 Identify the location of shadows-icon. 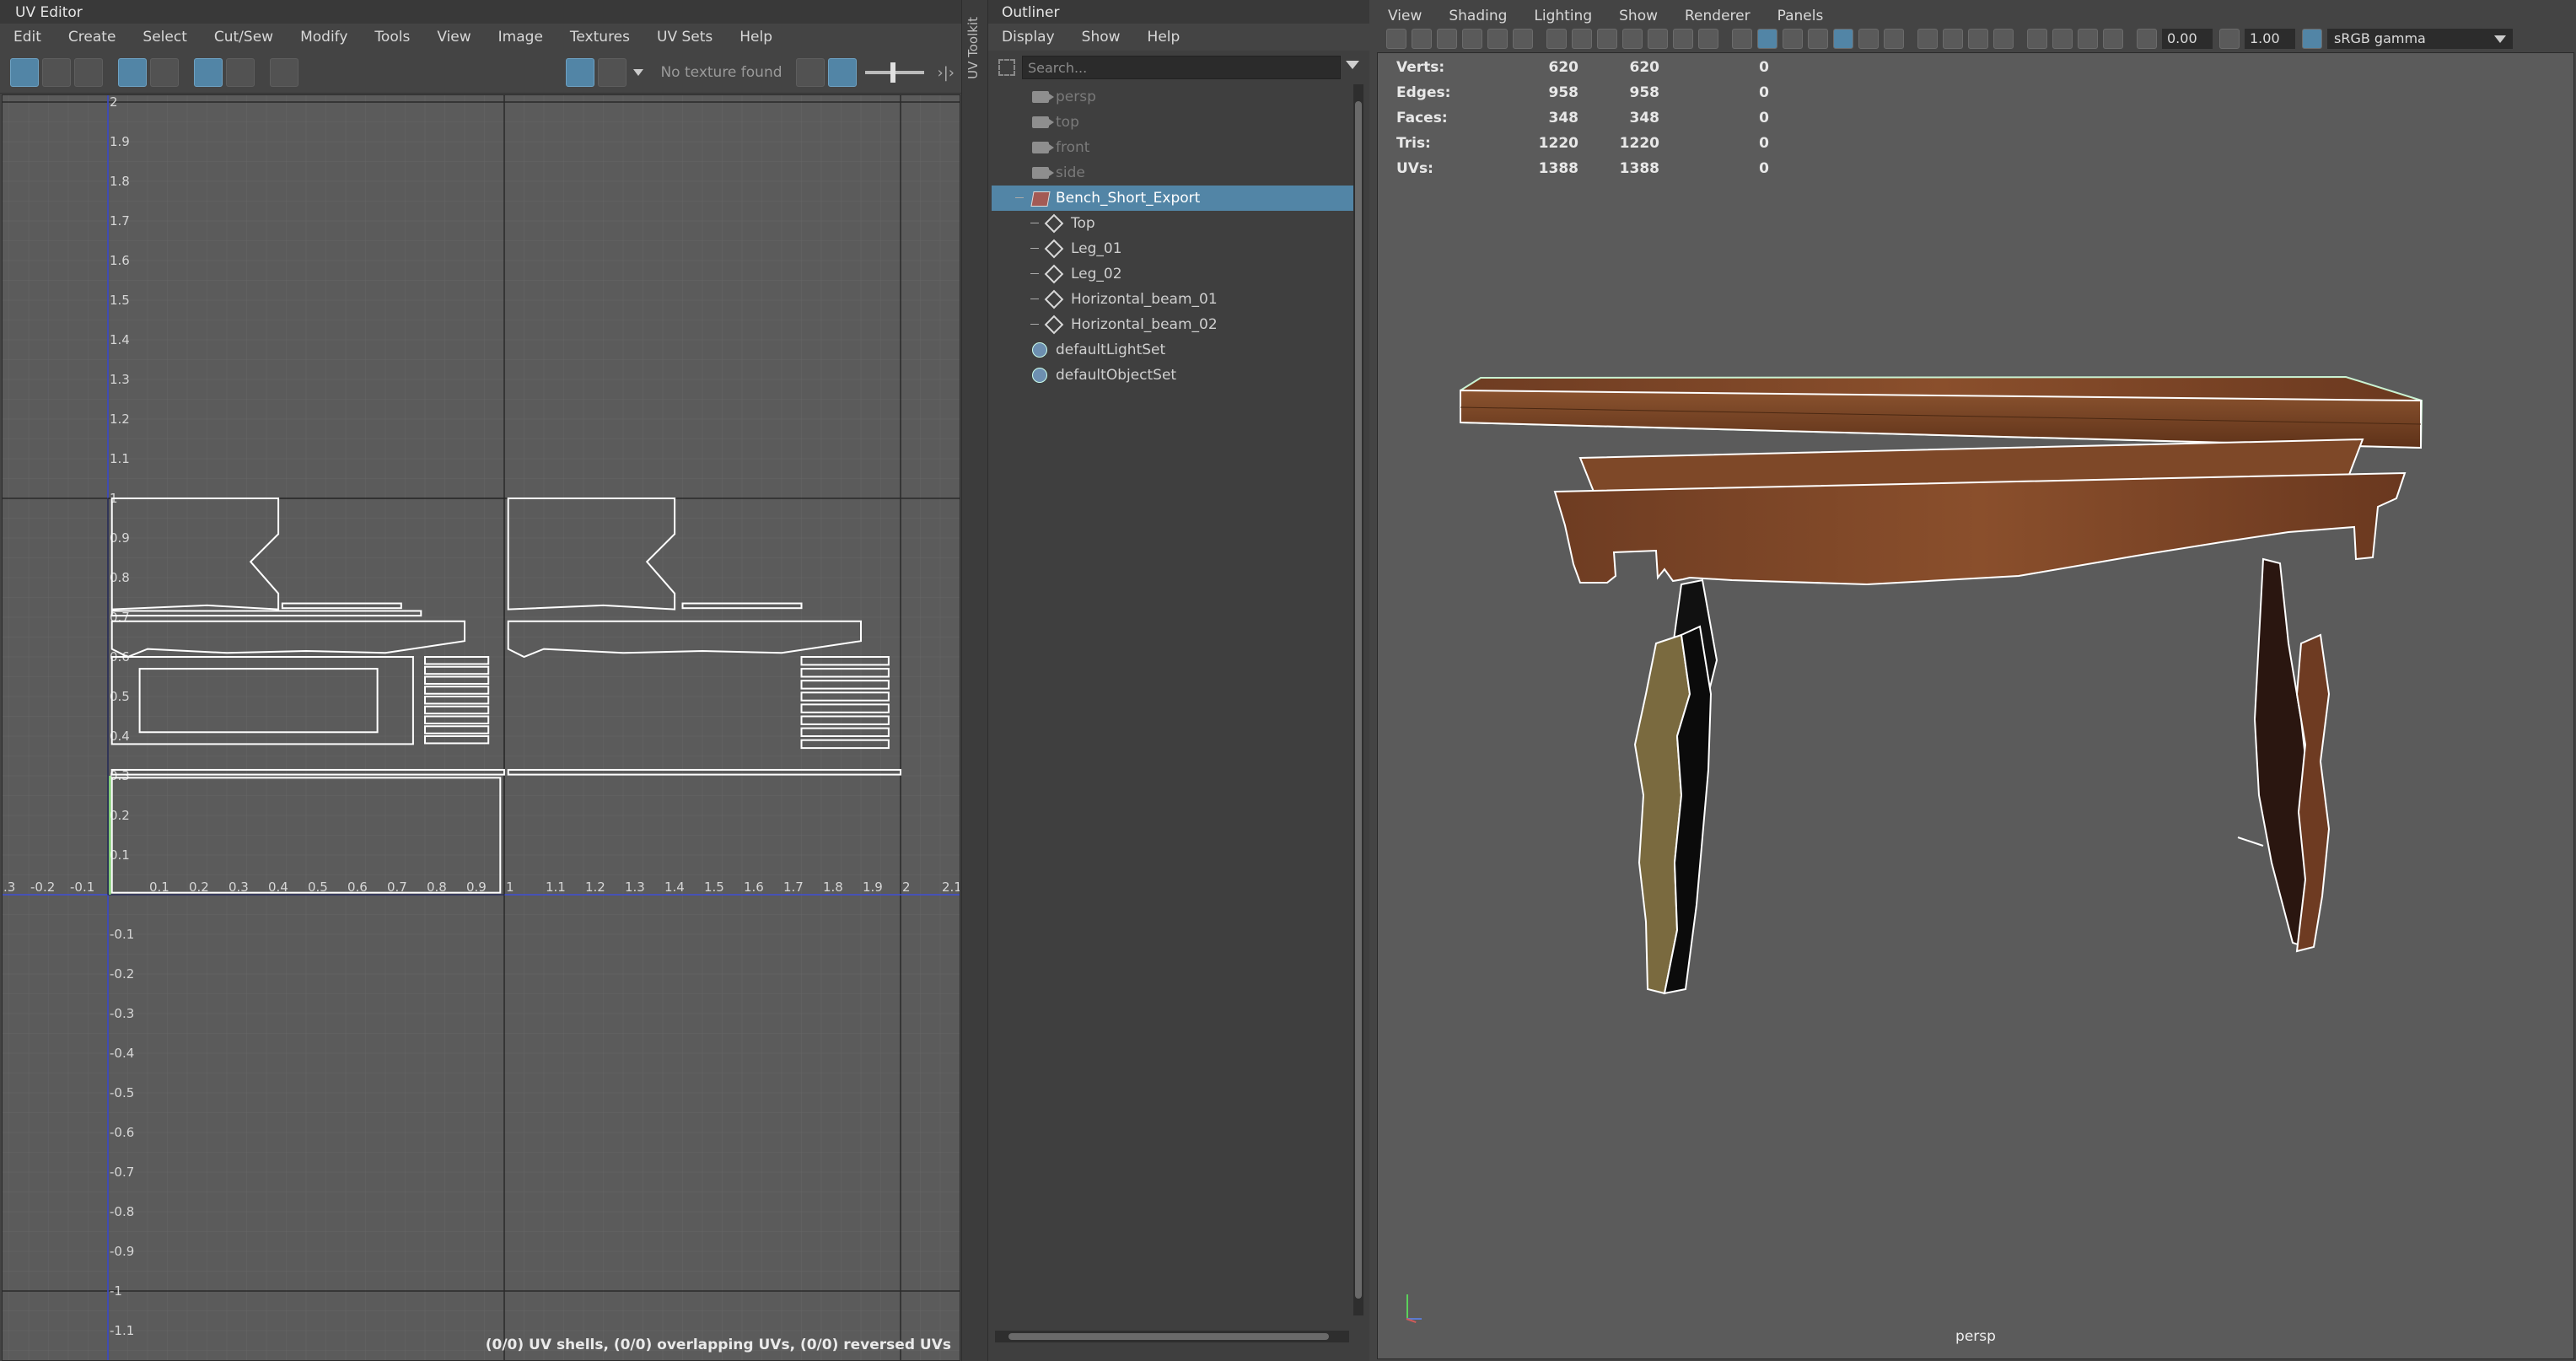
(1894, 39).